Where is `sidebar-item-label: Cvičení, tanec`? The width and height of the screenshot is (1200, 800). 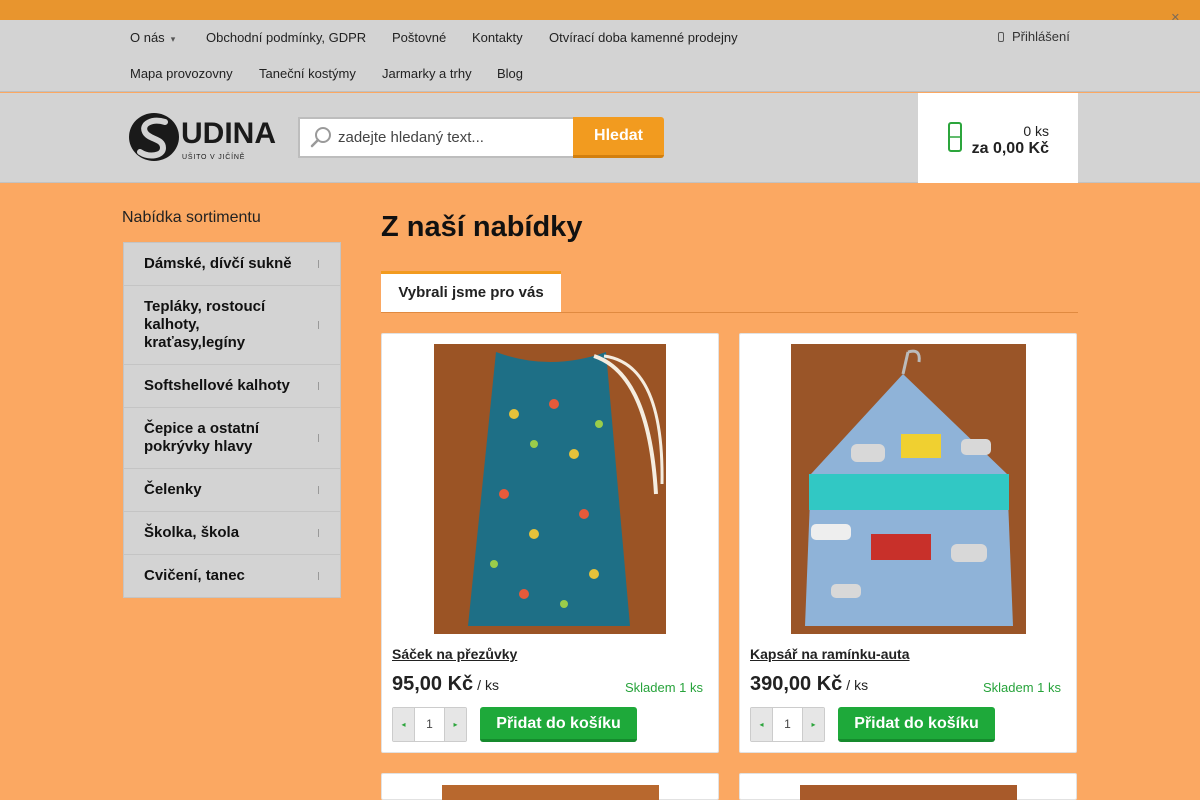 sidebar-item-label: Cvičení, tanec is located at coordinates (194, 575).